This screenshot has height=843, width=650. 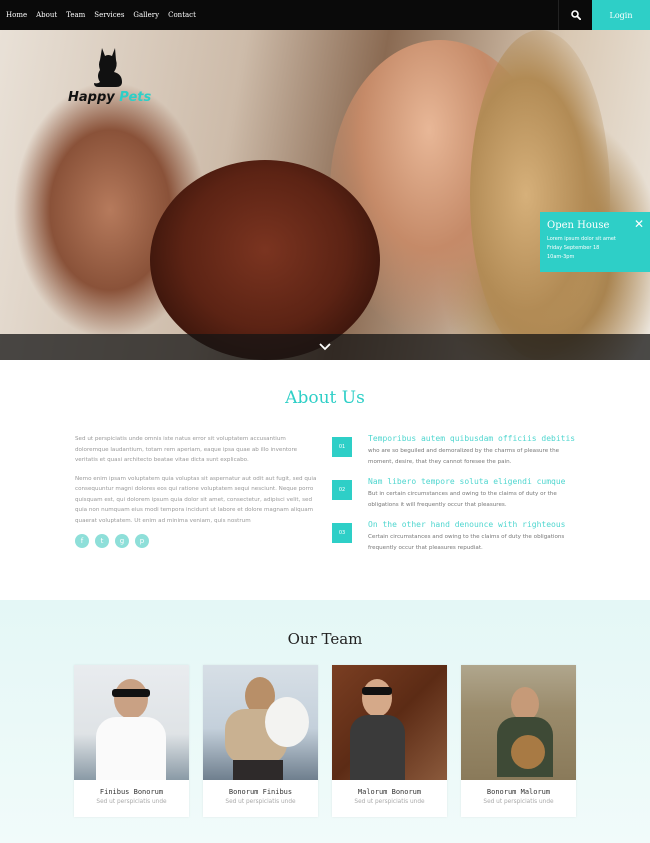 I want to click on hero-hair-figure, so click(x=540, y=195).